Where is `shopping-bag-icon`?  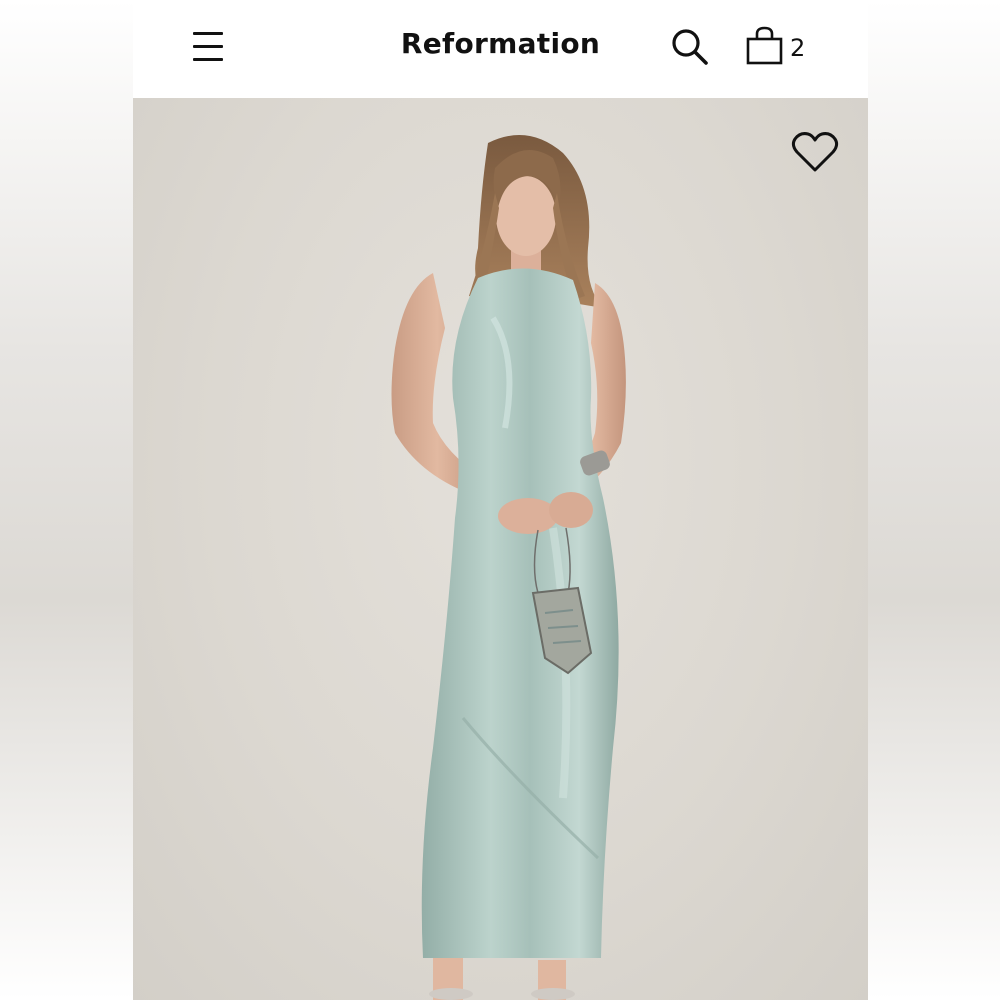
shopping-bag-icon is located at coordinates (764, 45).